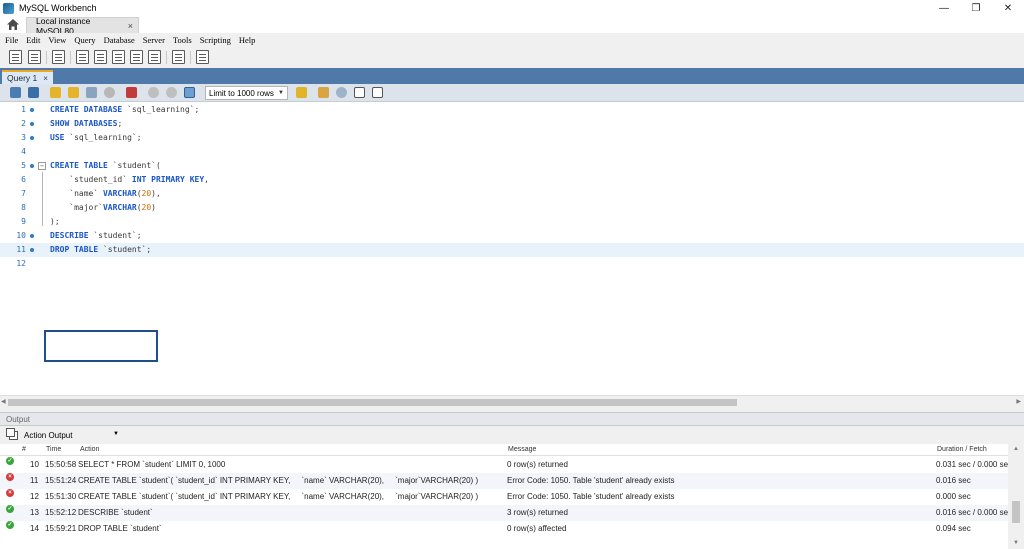  I want to click on editor-line: 7 `name` VARCHAR(20),, so click(512, 194).